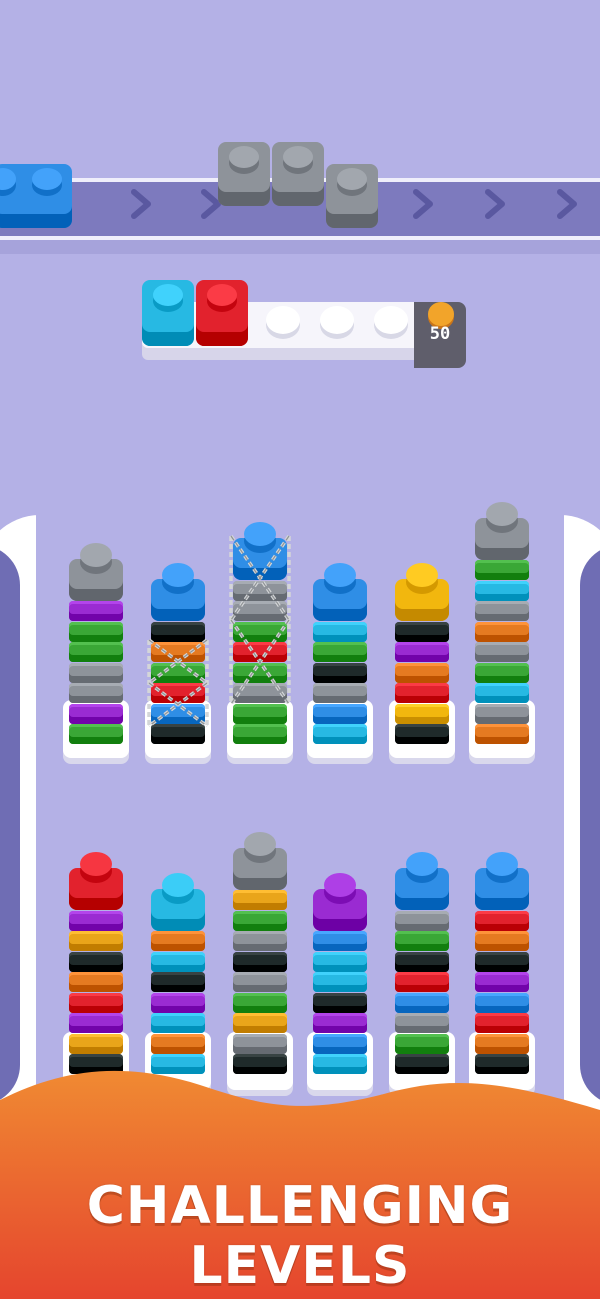  I want to click on board-right-edge, so click(590, 825).